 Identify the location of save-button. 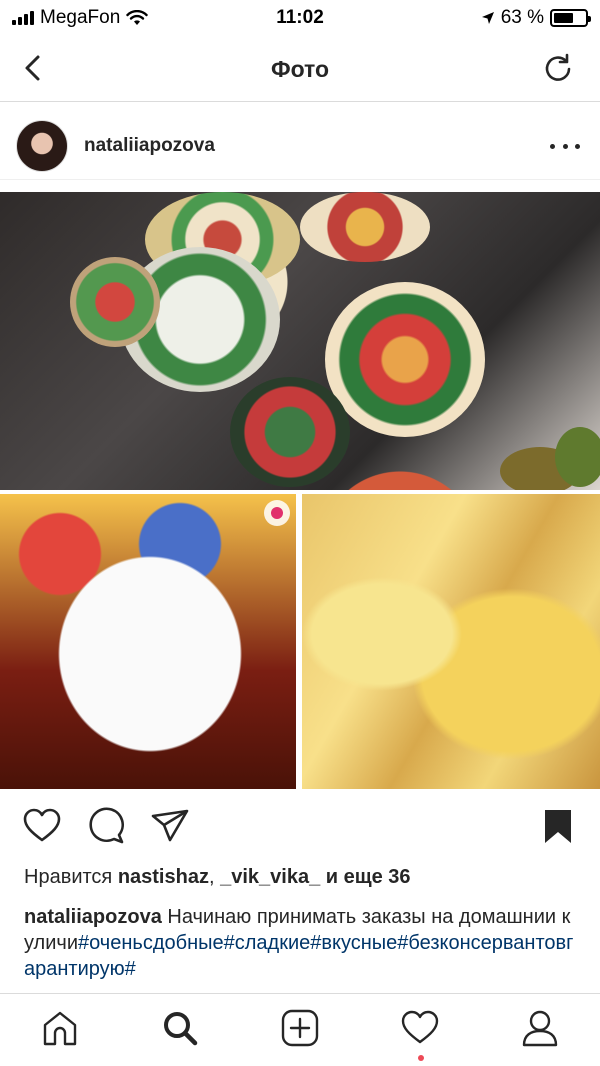
(558, 826).